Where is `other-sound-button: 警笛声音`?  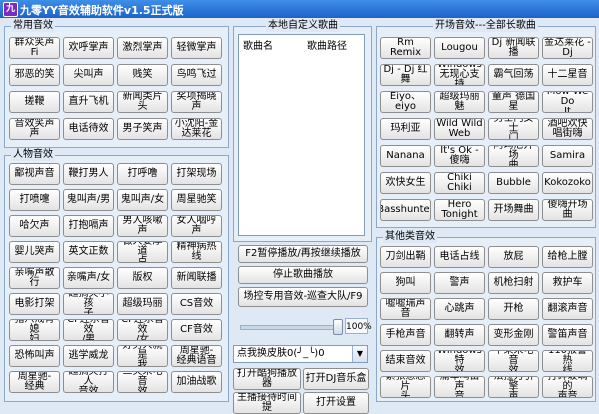 other-sound-button: 警笛声音 is located at coordinates (567, 335).